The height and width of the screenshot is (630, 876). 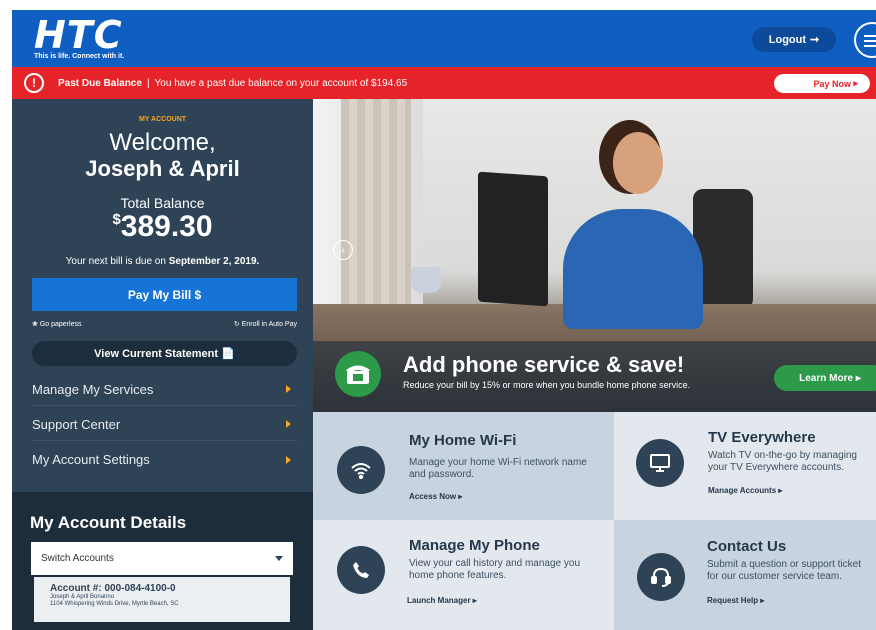 What do you see at coordinates (93, 389) in the screenshot?
I see `nav-item-label: Manage My Services` at bounding box center [93, 389].